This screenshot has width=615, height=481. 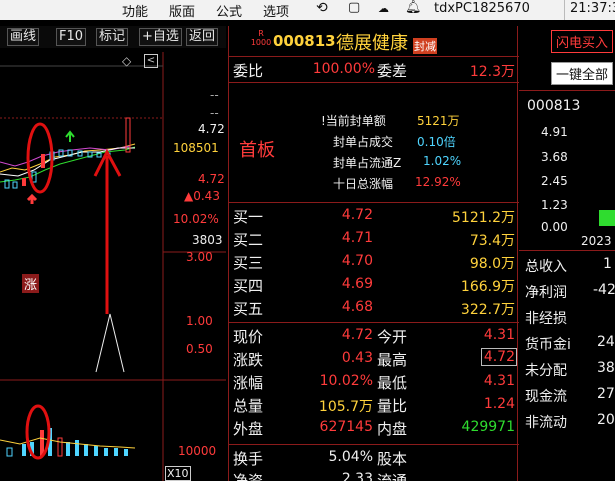 I want to click on seal-label: 封单占成交, so click(x=363, y=142).